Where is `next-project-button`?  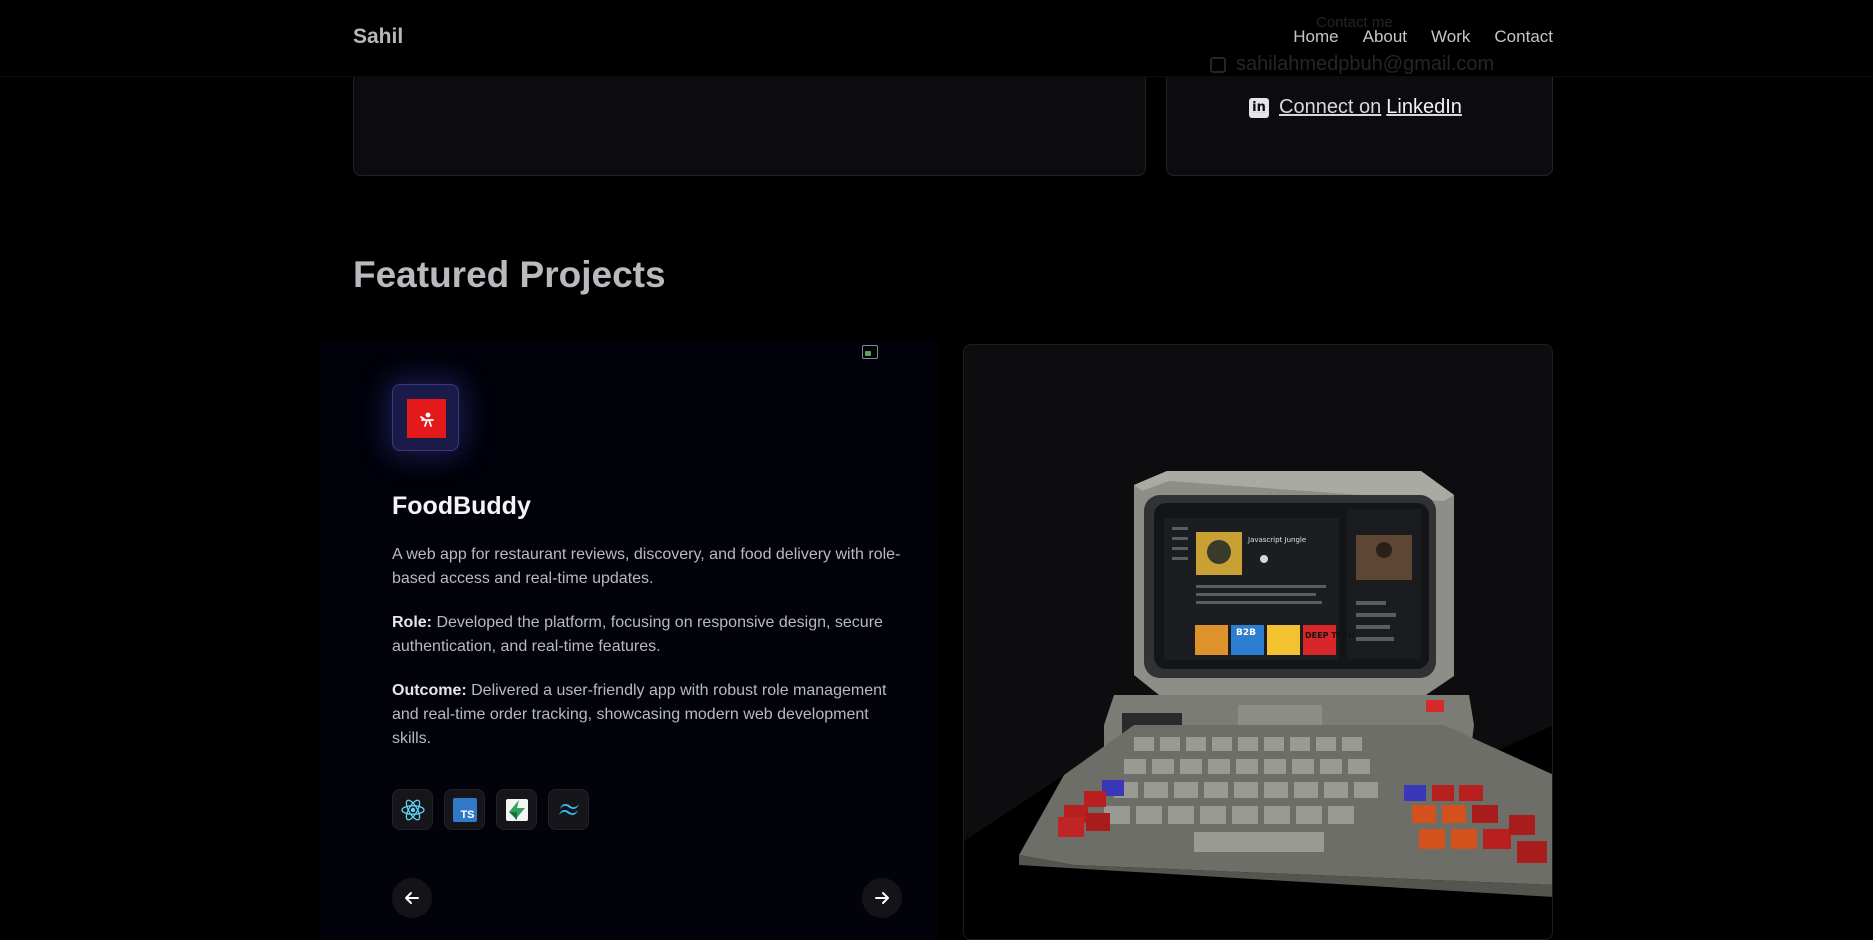 next-project-button is located at coordinates (882, 898).